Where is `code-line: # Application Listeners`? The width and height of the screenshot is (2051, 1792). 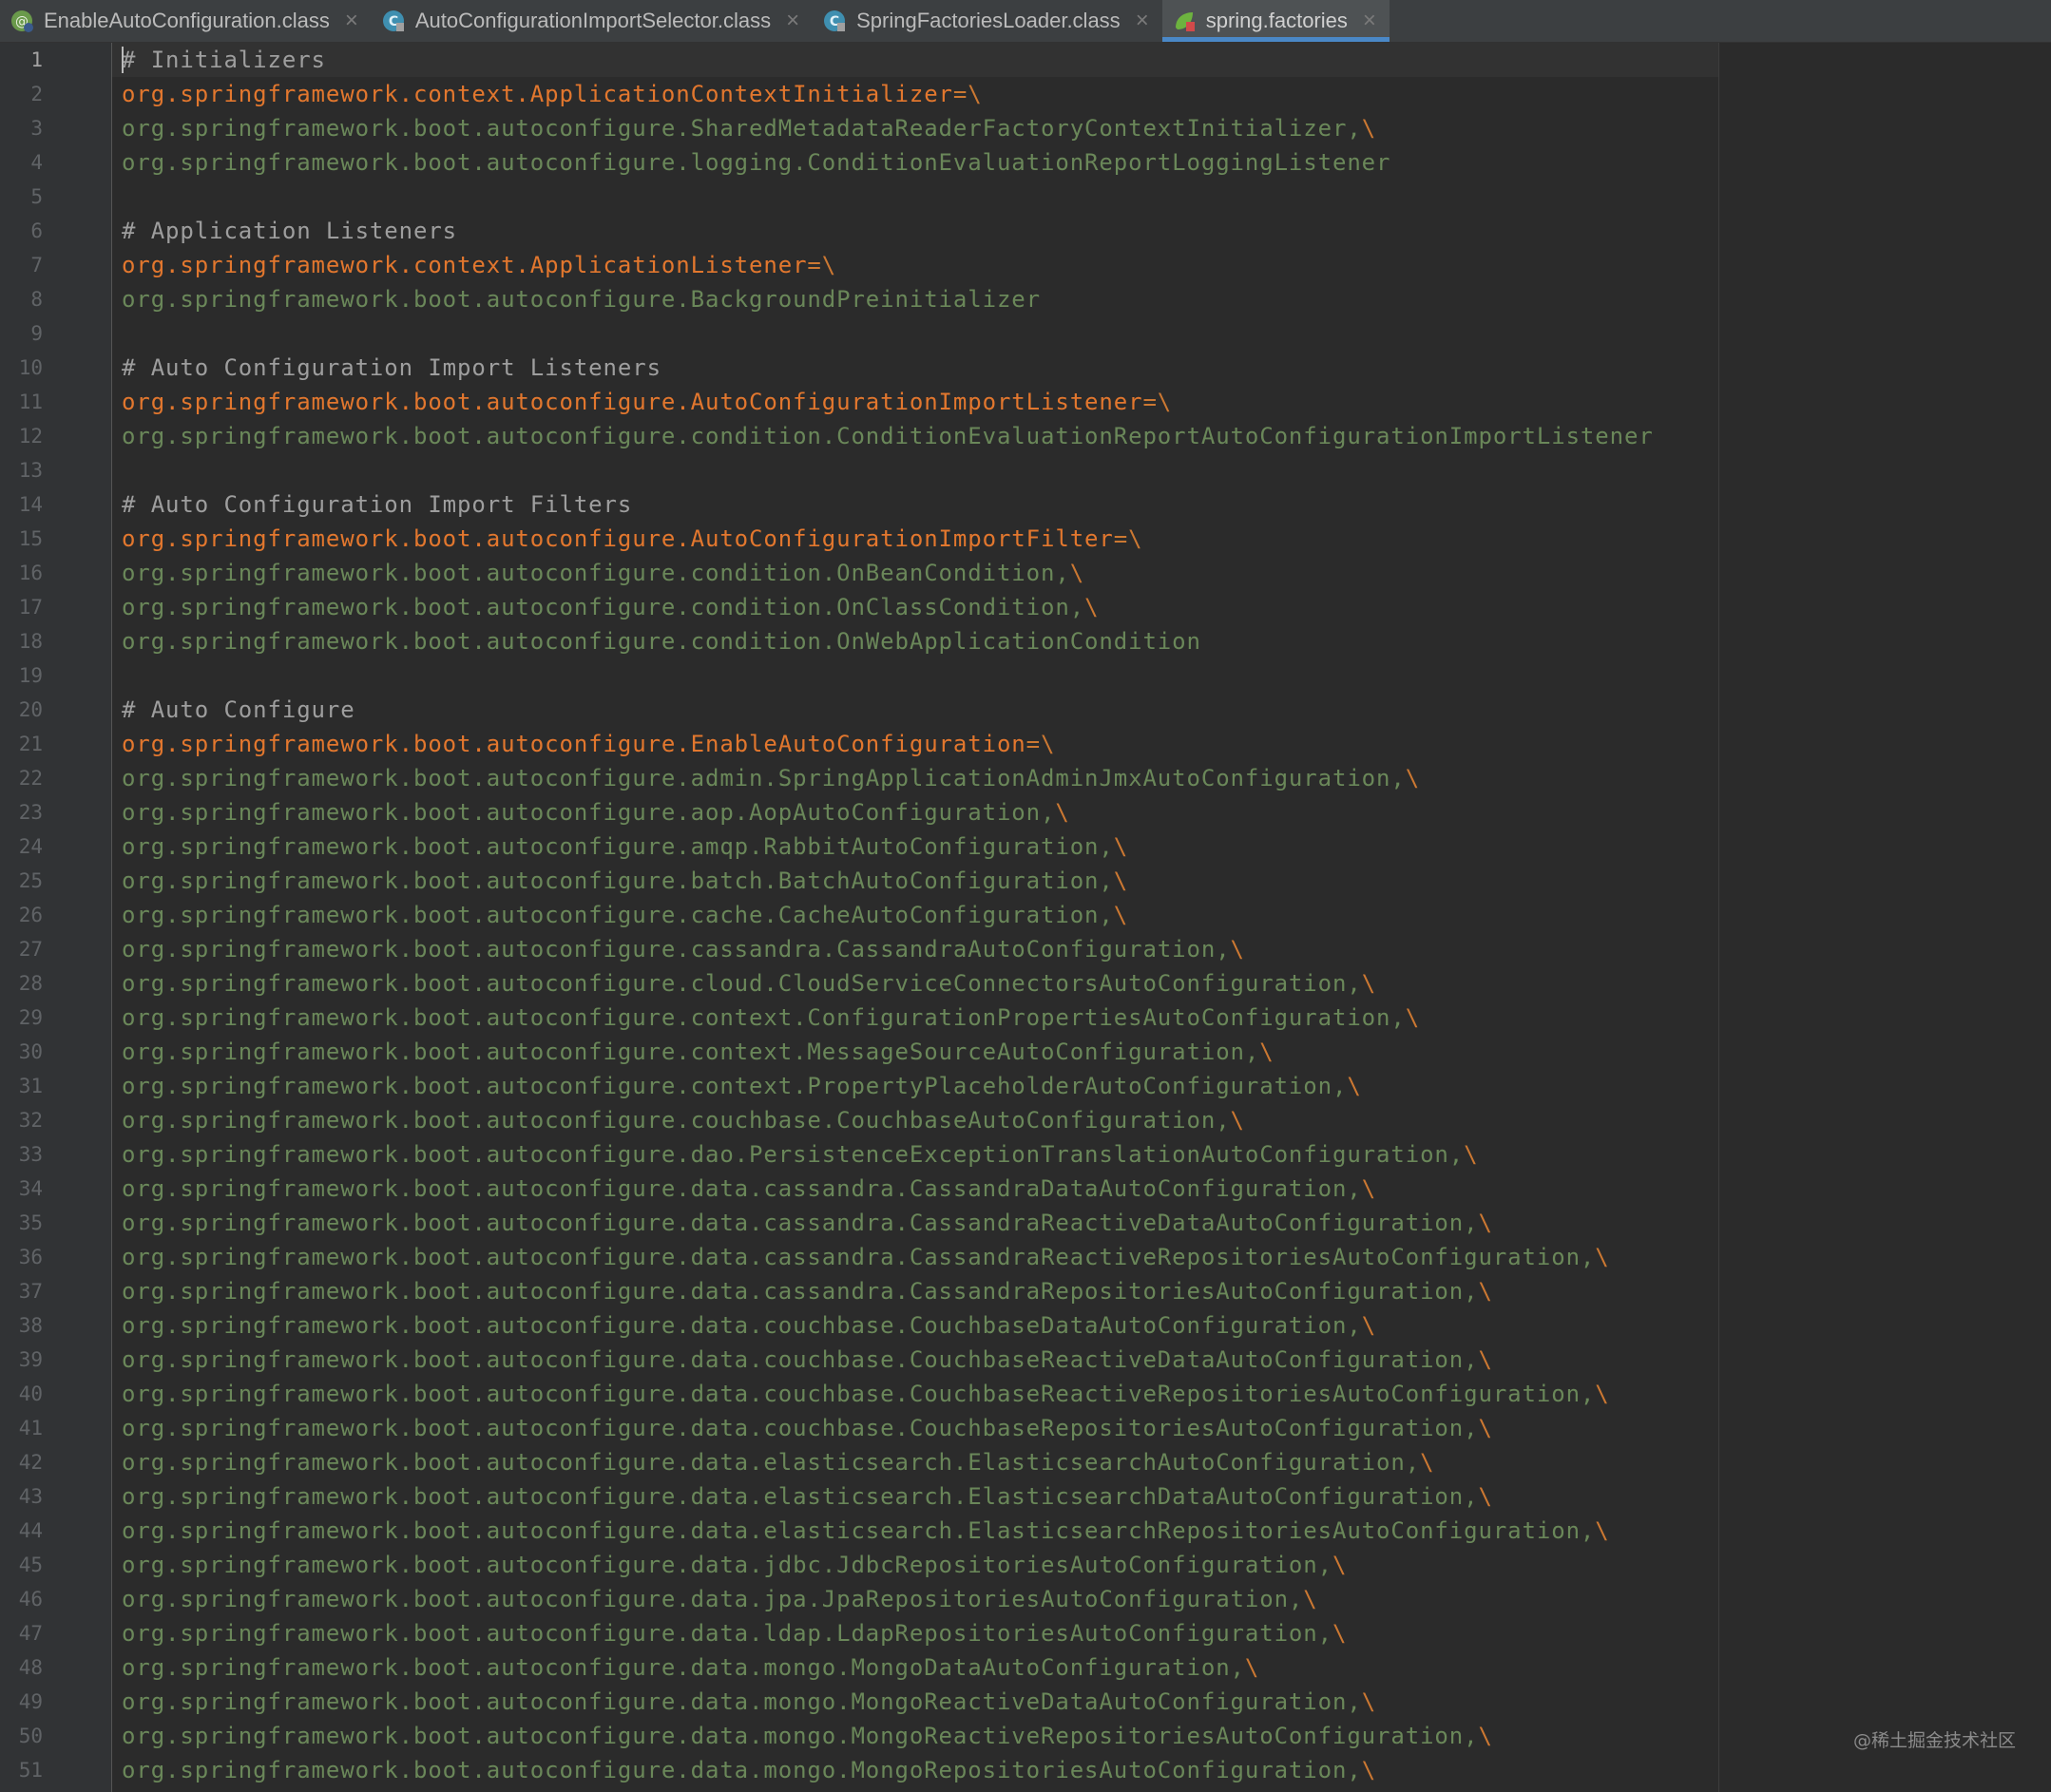
code-line: # Application Listeners is located at coordinates (289, 231).